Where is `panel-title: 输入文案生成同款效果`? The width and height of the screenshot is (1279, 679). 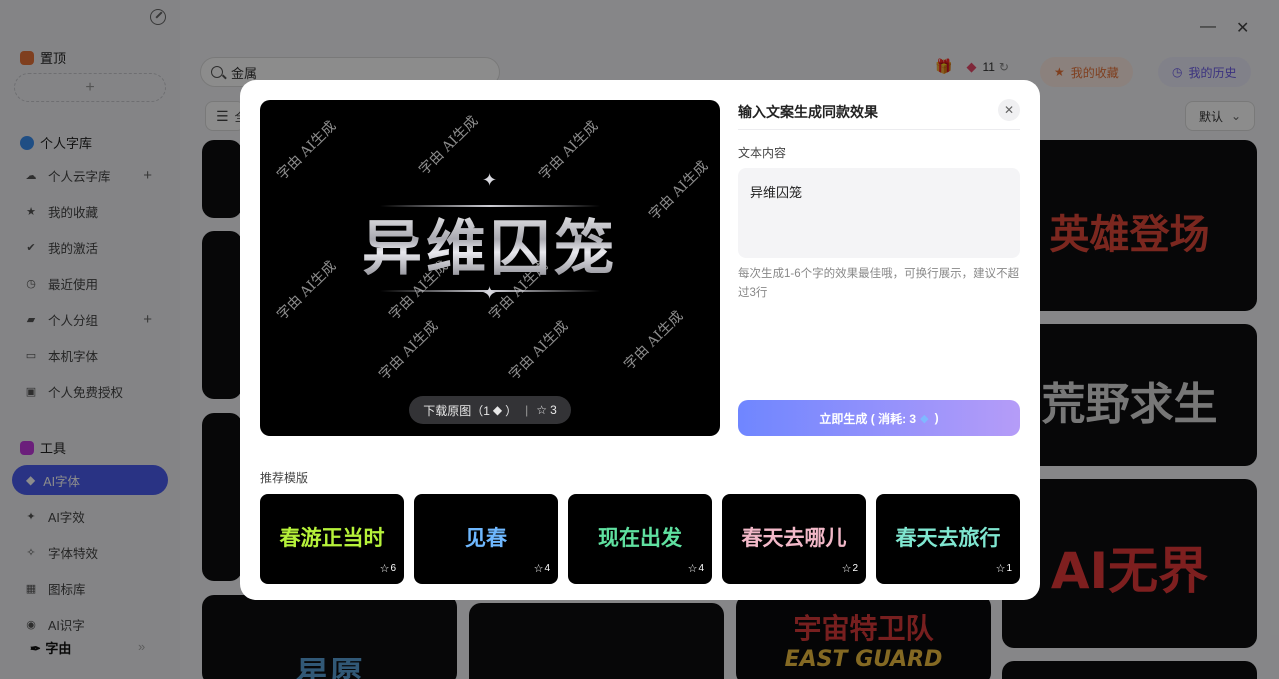
panel-title: 输入文案生成同款效果 is located at coordinates (808, 112).